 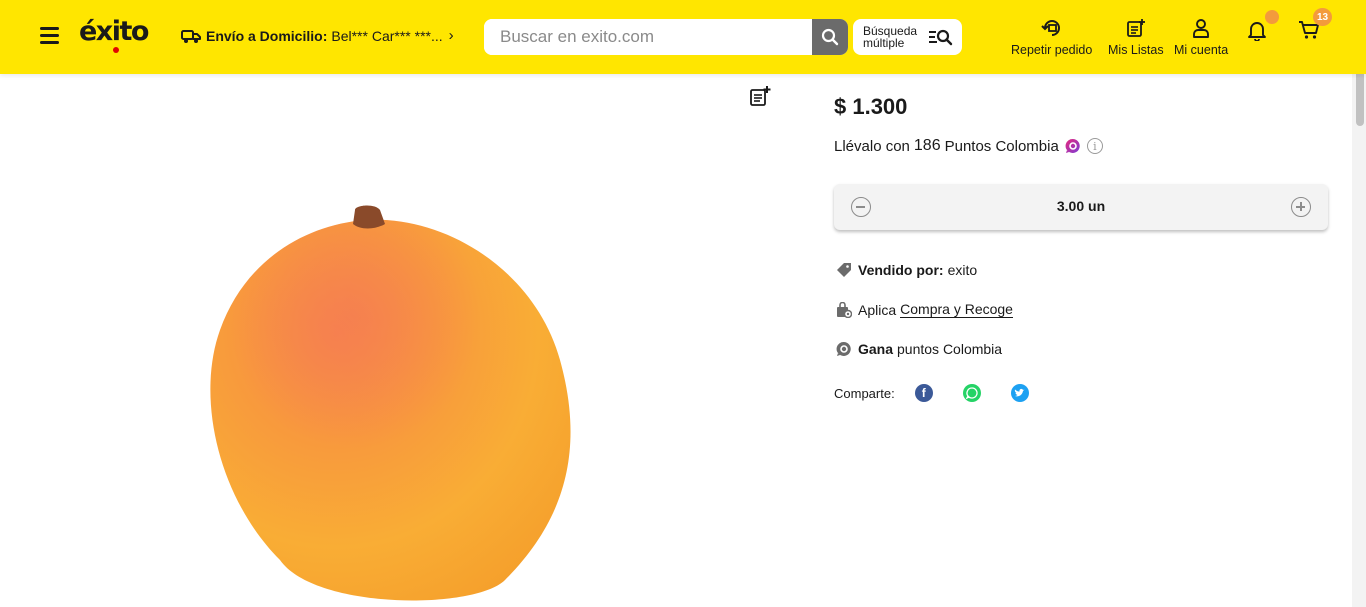 I want to click on product-price: $ 1.300, so click(x=871, y=106).